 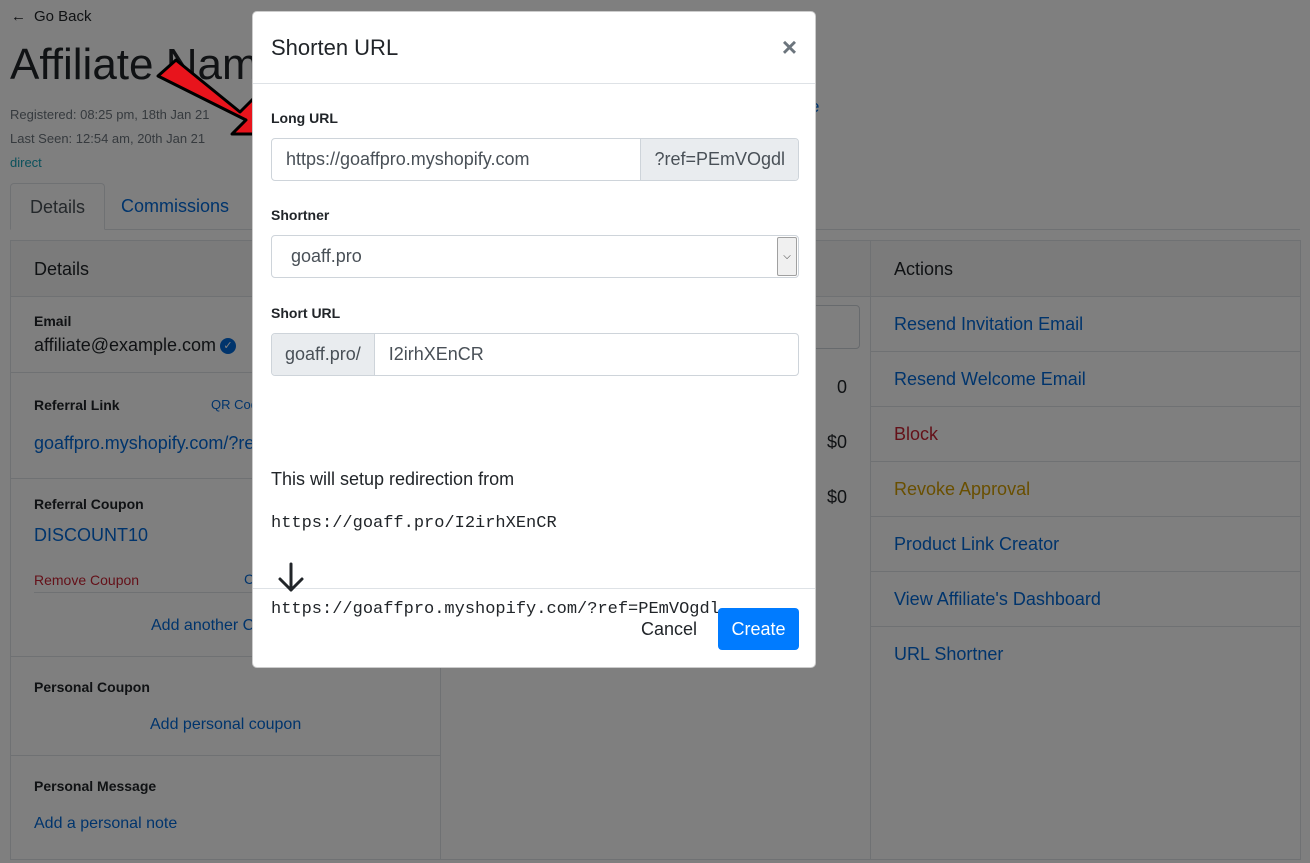 What do you see at coordinates (414, 523) in the screenshot?
I see `redirect-from-url: https://goaff.pro/I2irhXEnCR` at bounding box center [414, 523].